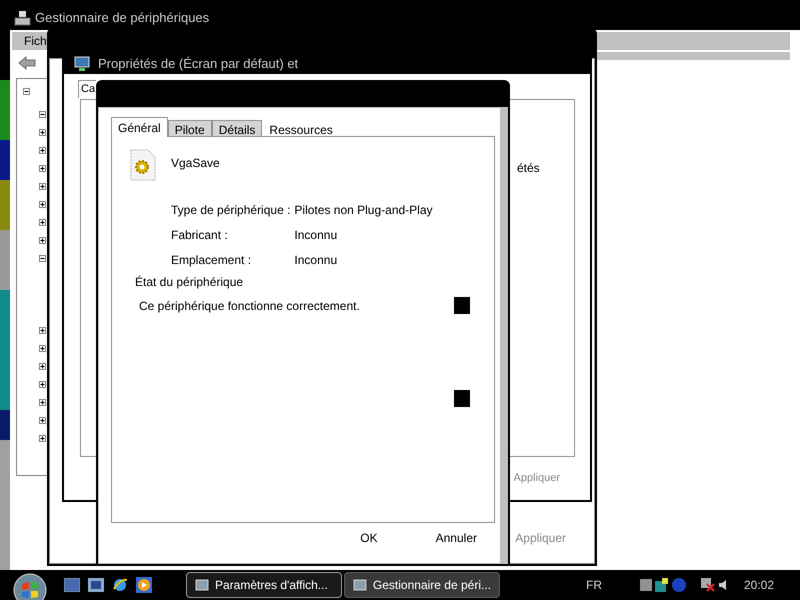 The image size is (800, 600). What do you see at coordinates (27, 63) in the screenshot?
I see `back-arrow-icon` at bounding box center [27, 63].